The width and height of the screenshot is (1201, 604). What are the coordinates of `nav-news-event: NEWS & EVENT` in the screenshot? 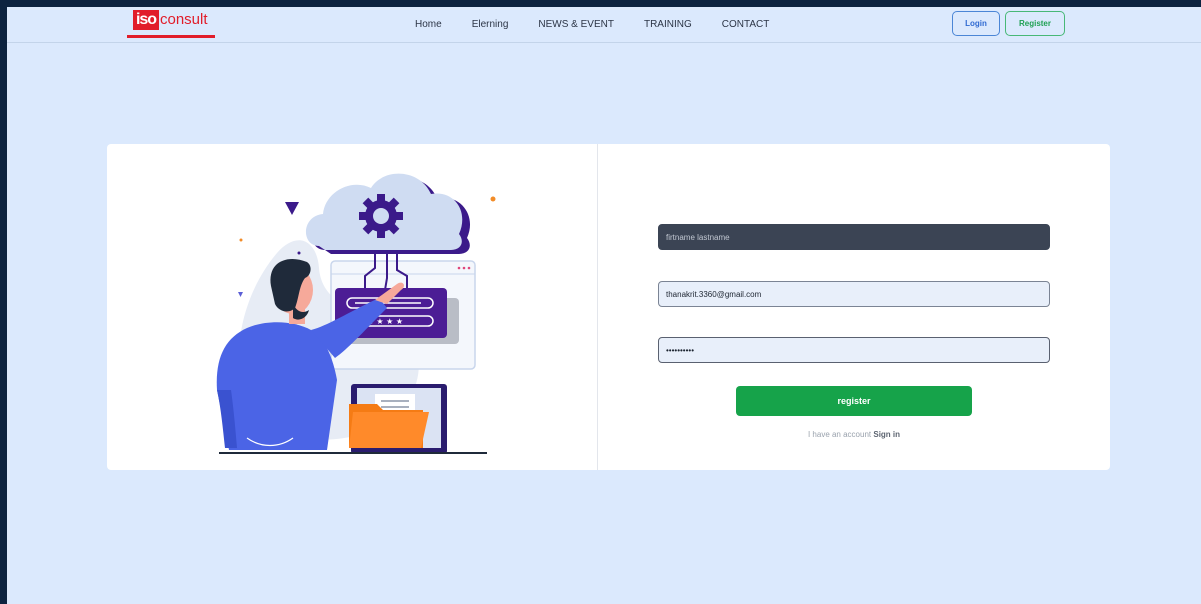 It's located at (576, 24).